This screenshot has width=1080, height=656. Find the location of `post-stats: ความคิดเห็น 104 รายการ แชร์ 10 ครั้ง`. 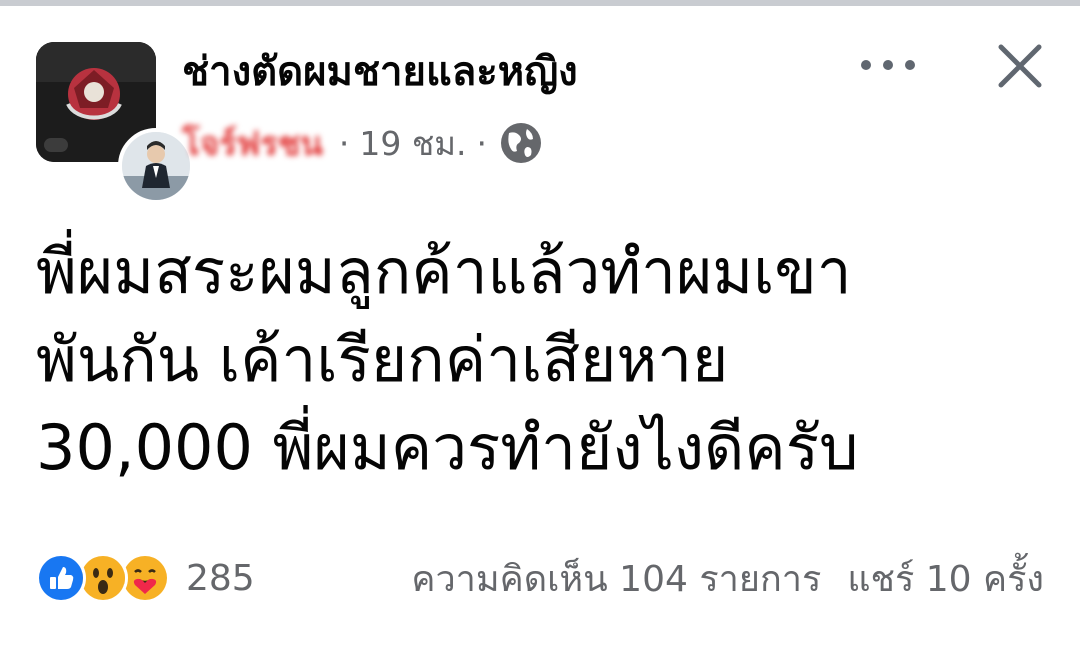

post-stats: ความคิดเห็น 104 รายการ แชร์ 10 ครั้ง is located at coordinates (727, 578).